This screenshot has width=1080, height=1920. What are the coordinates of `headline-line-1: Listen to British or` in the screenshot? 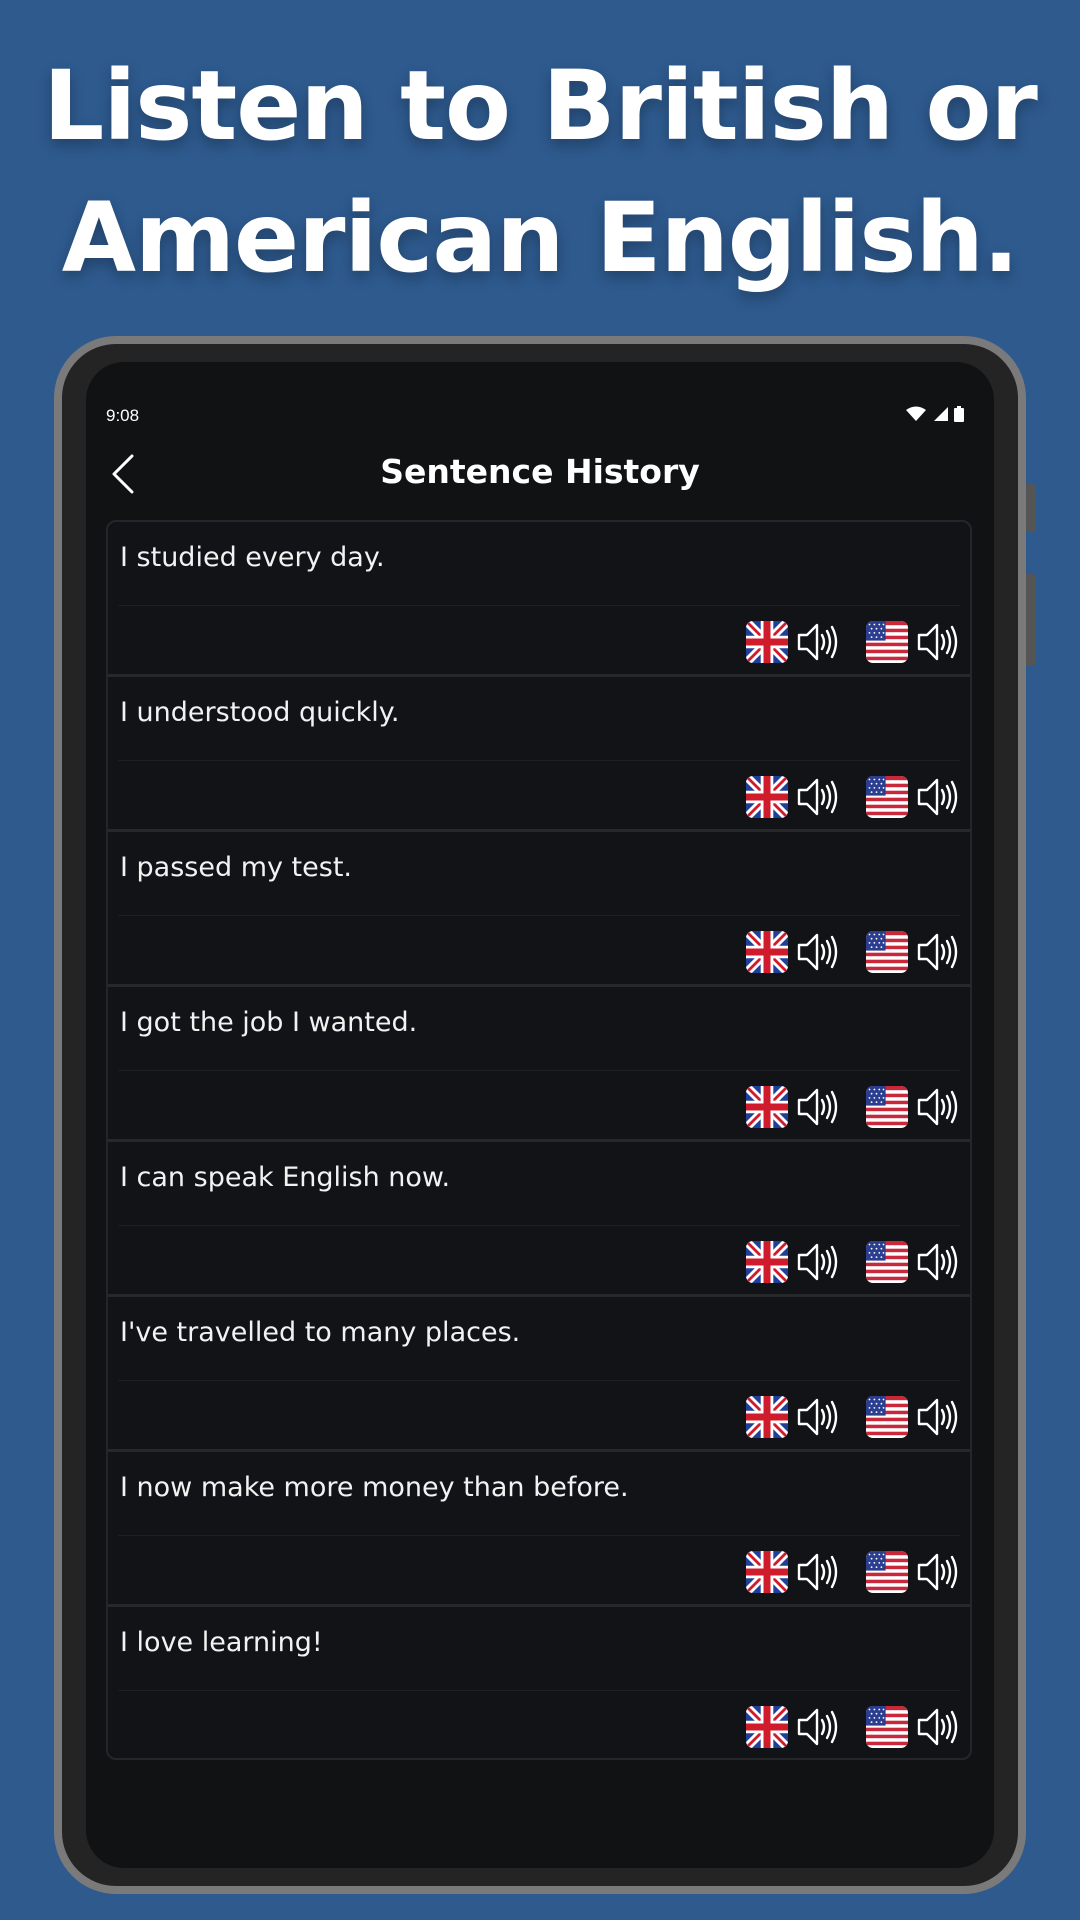 It's located at (540, 106).